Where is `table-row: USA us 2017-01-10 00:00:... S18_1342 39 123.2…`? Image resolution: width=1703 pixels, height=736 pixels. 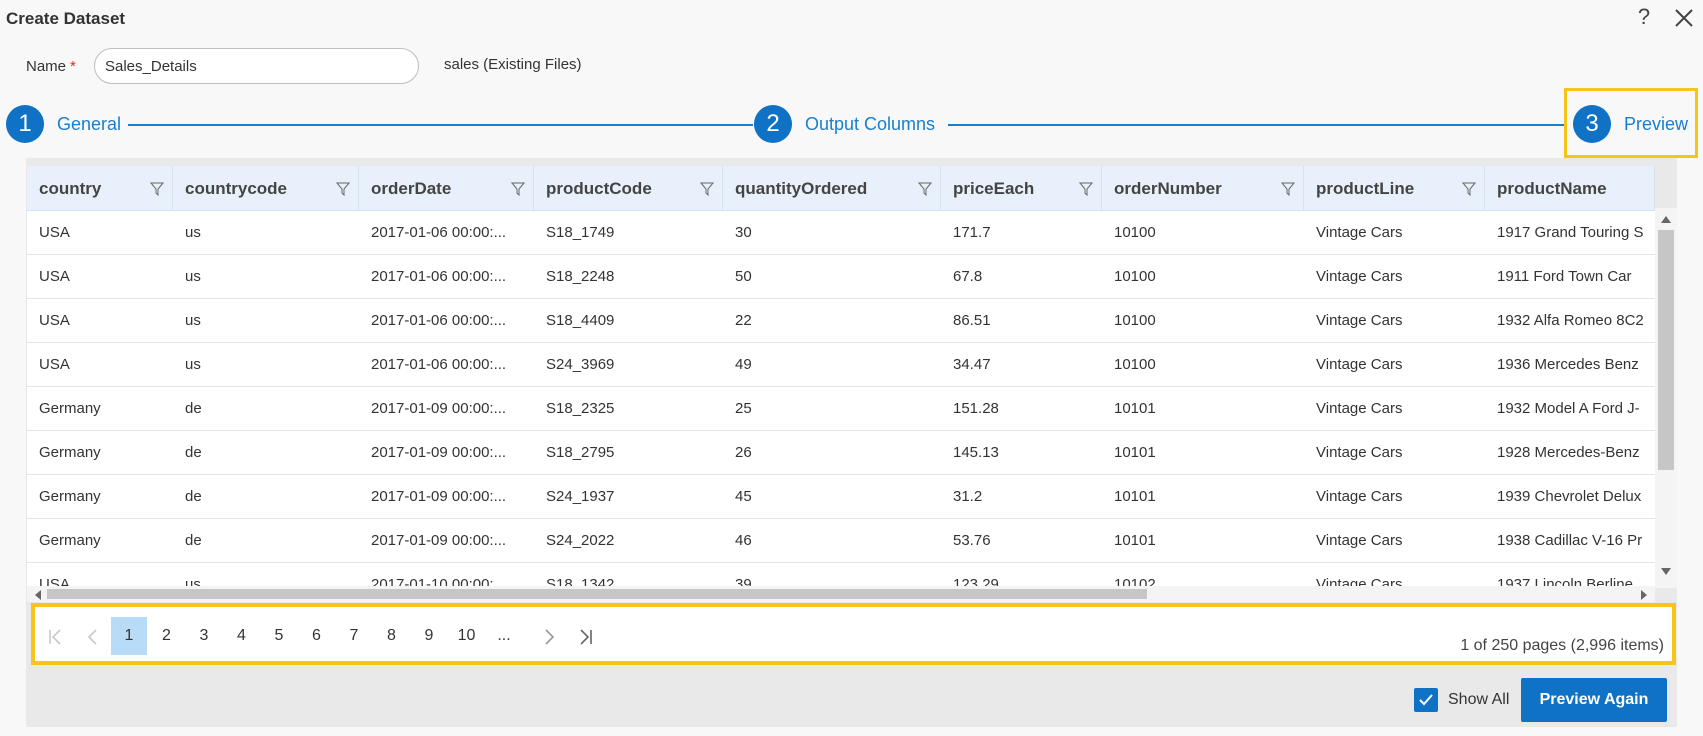
table-row: USA us 2017-01-10 00:00:... S18_1342 39 123.2… is located at coordinates (841, 574).